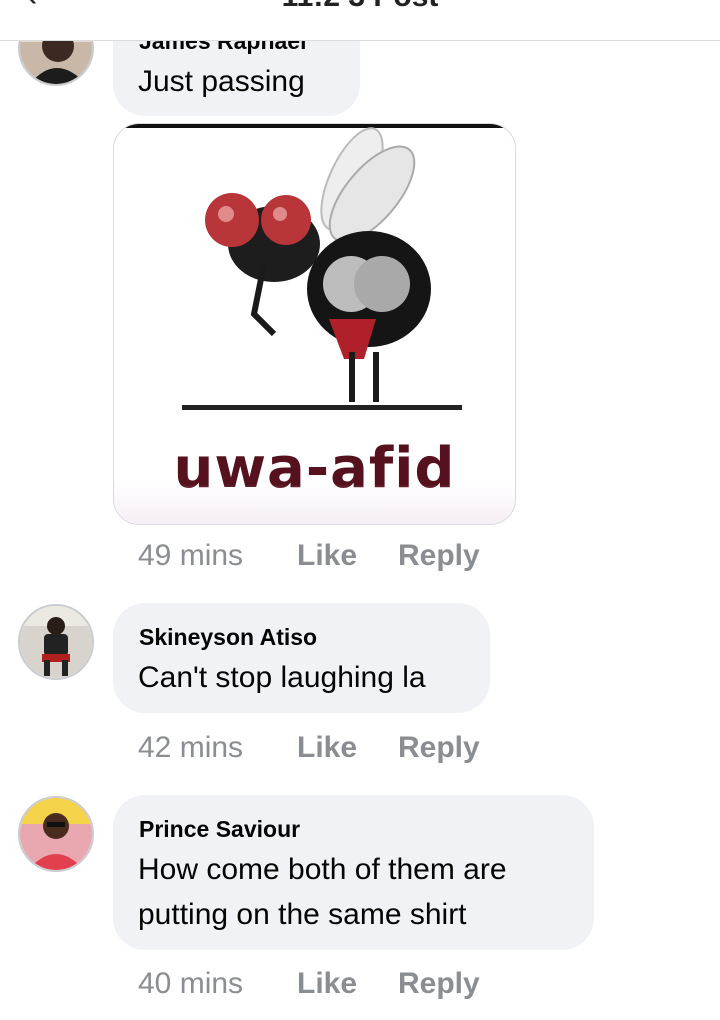 The image size is (720, 1020). Describe the element at coordinates (322, 869) in the screenshot. I see `comment-text-line-1: How come both of them are` at that location.